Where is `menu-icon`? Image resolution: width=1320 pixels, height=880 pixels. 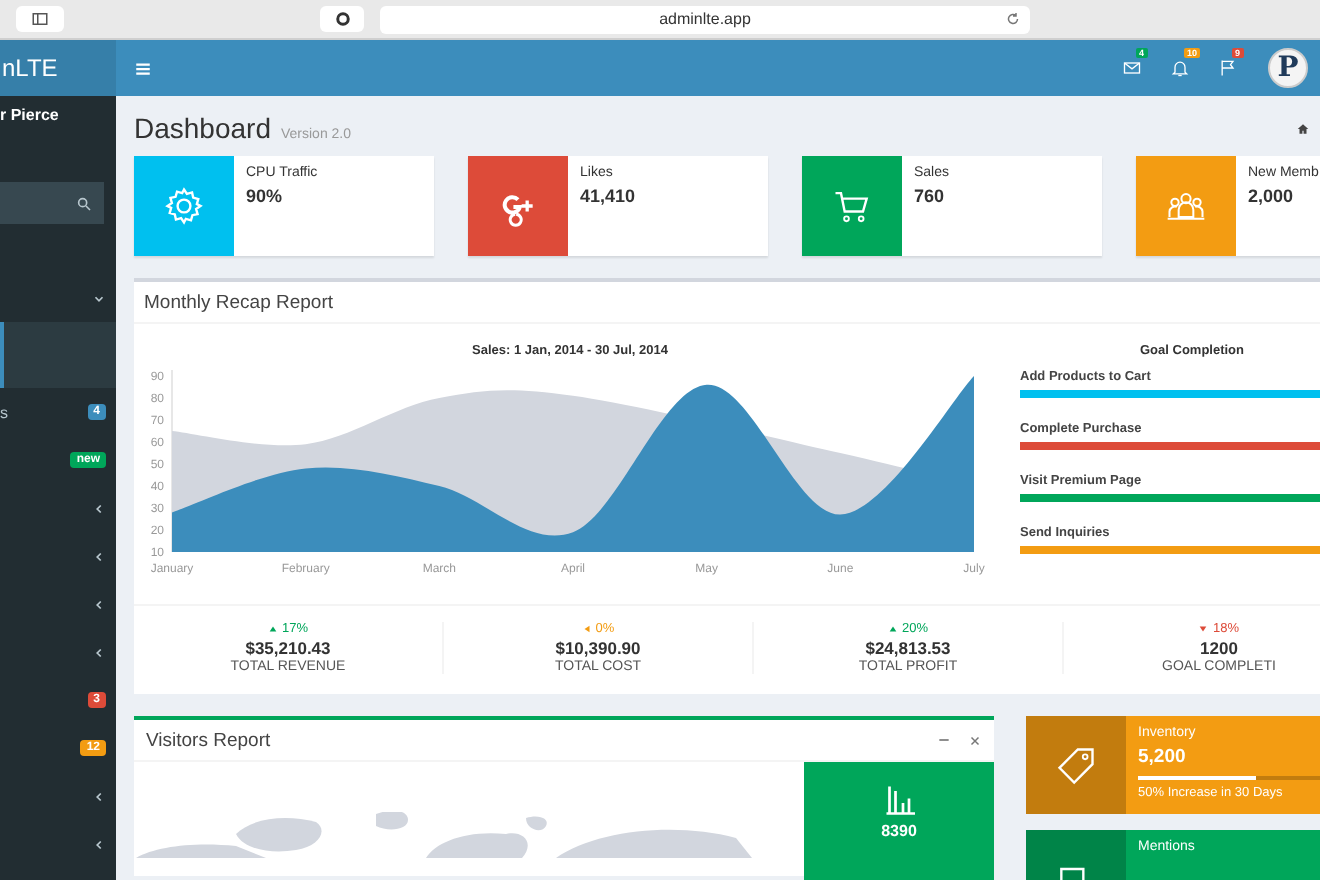
menu-icon is located at coordinates (143, 68).